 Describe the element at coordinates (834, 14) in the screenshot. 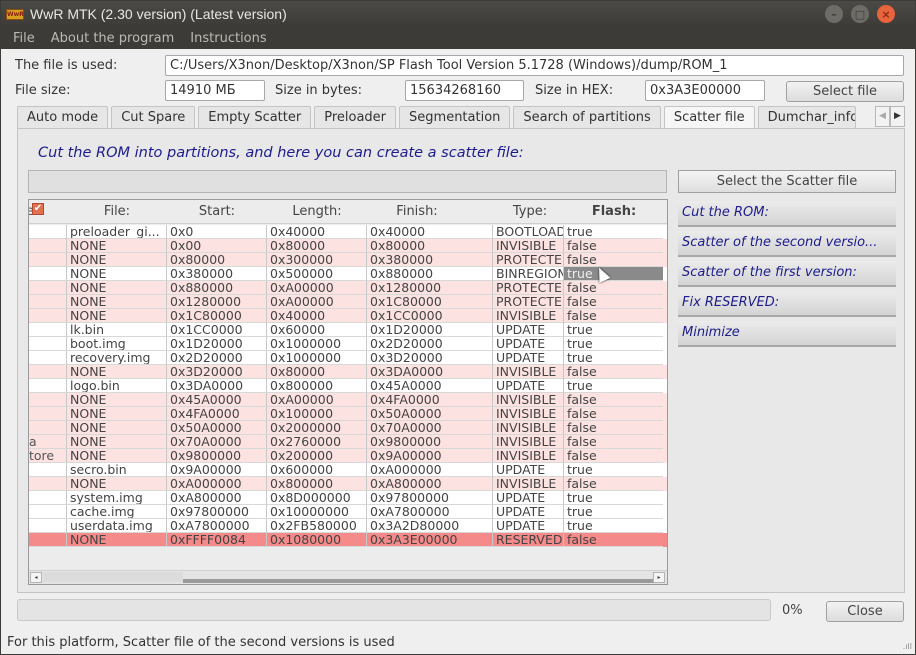

I see `minimize-button: –` at that location.